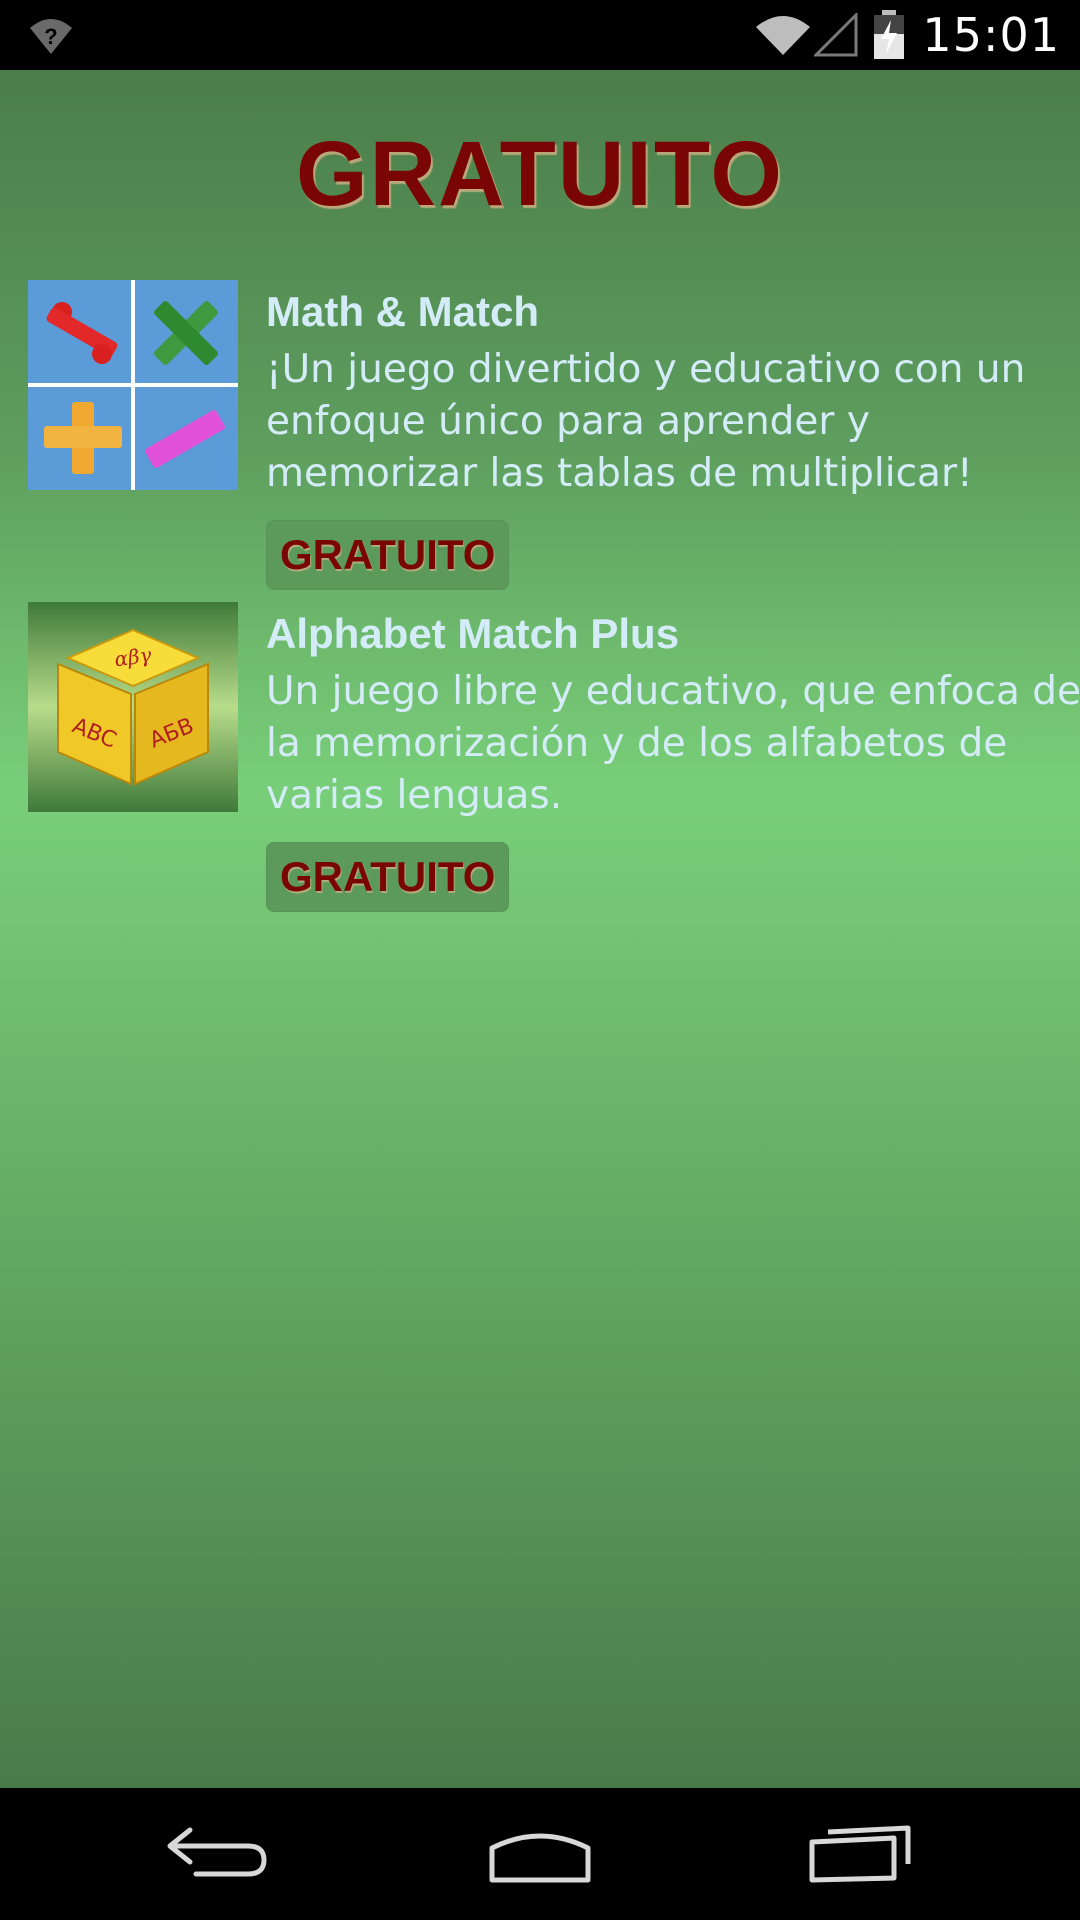  I want to click on recents-icon, so click(860, 1854).